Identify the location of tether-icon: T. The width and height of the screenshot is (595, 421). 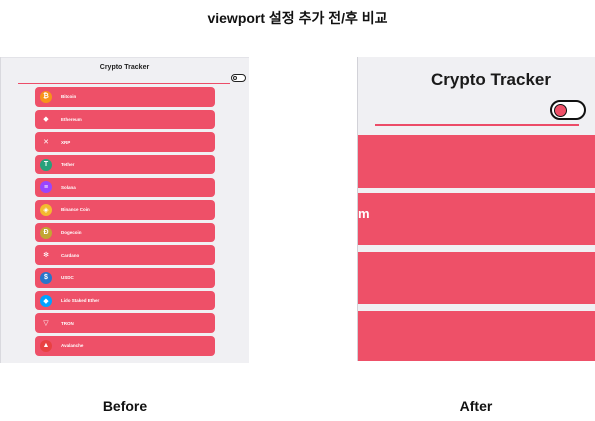
(46, 164).